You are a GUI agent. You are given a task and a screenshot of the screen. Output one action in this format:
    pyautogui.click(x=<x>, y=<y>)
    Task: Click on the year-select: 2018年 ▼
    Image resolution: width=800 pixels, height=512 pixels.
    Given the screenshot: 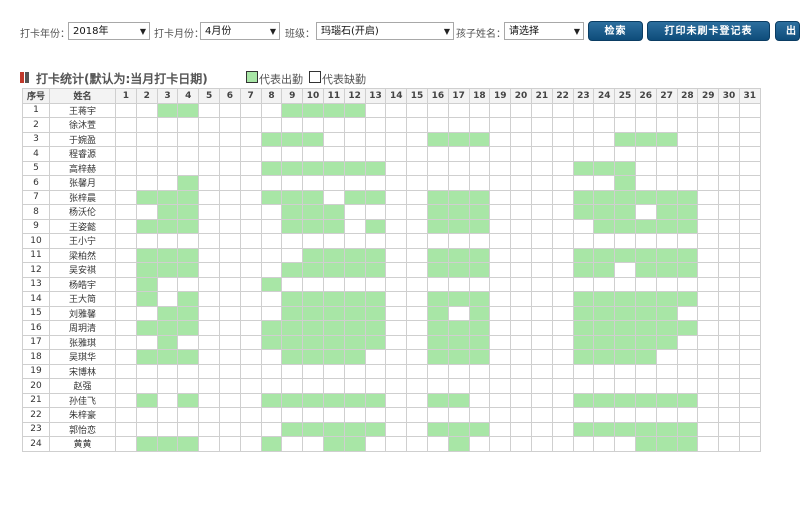 What is the action you would take?
    pyautogui.click(x=109, y=31)
    